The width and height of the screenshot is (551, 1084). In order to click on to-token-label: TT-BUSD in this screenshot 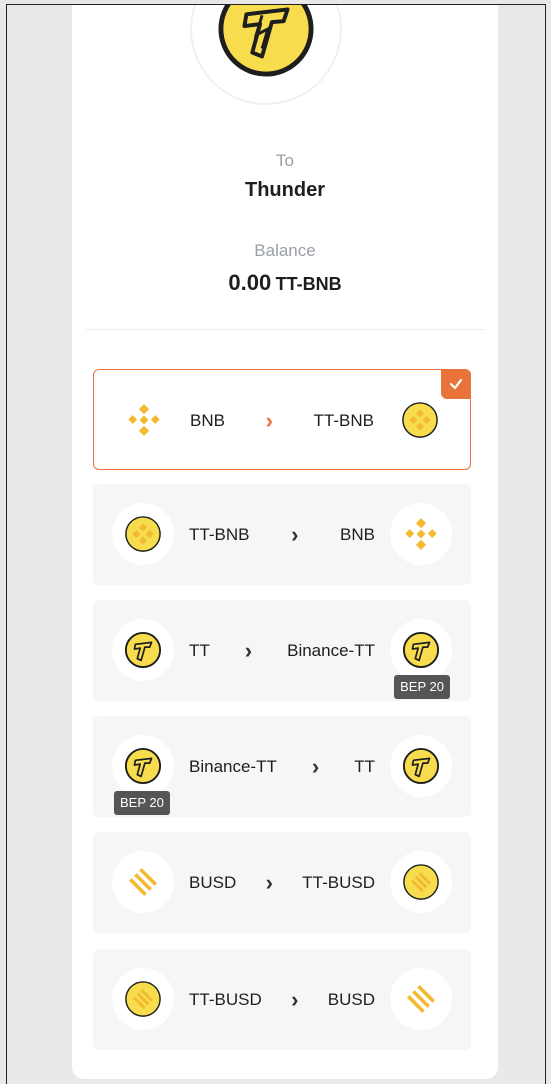, I will do `click(338, 882)`.